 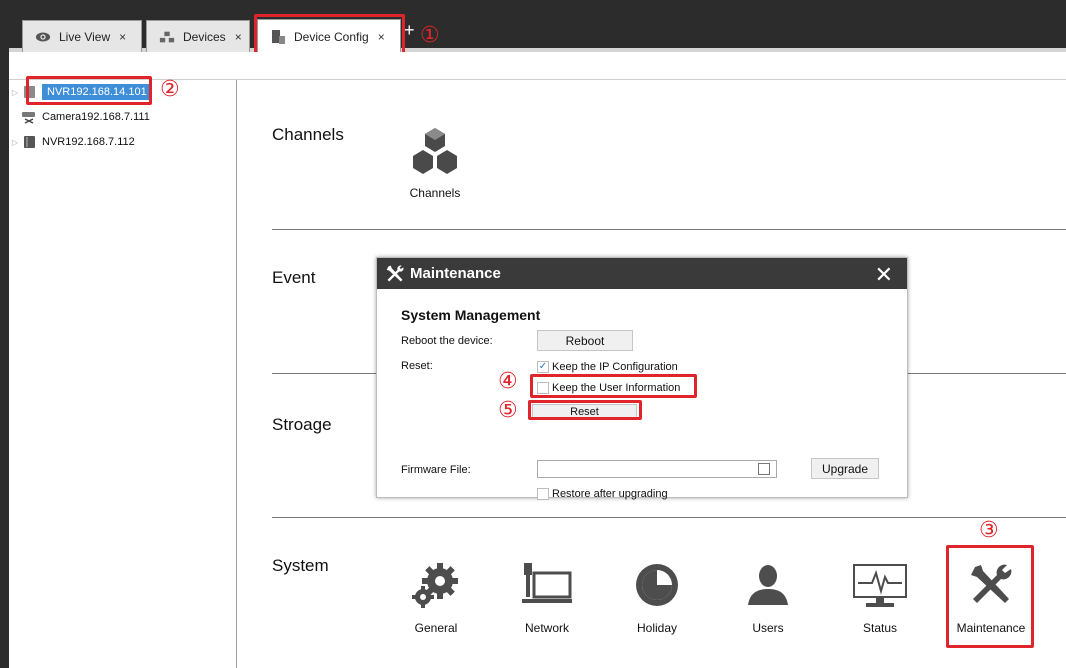 What do you see at coordinates (170, 89) in the screenshot?
I see `annotation-marker: ②` at bounding box center [170, 89].